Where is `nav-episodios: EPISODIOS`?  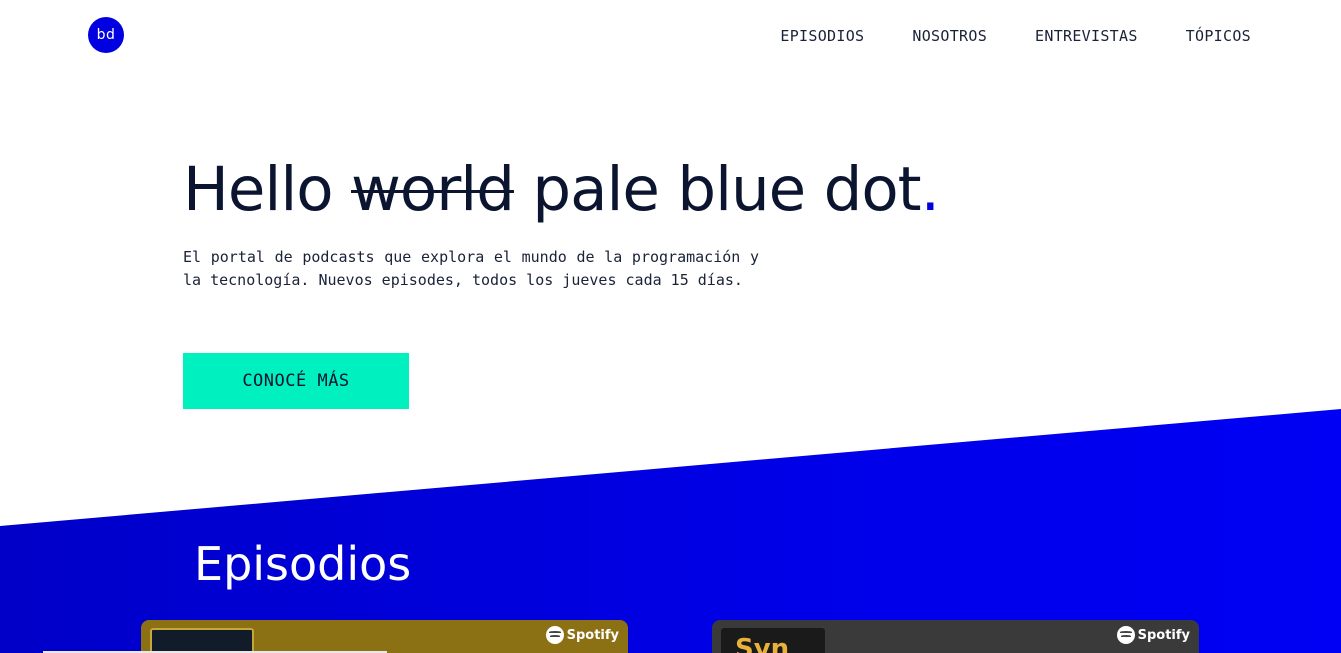 nav-episodios: EPISODIOS is located at coordinates (822, 36).